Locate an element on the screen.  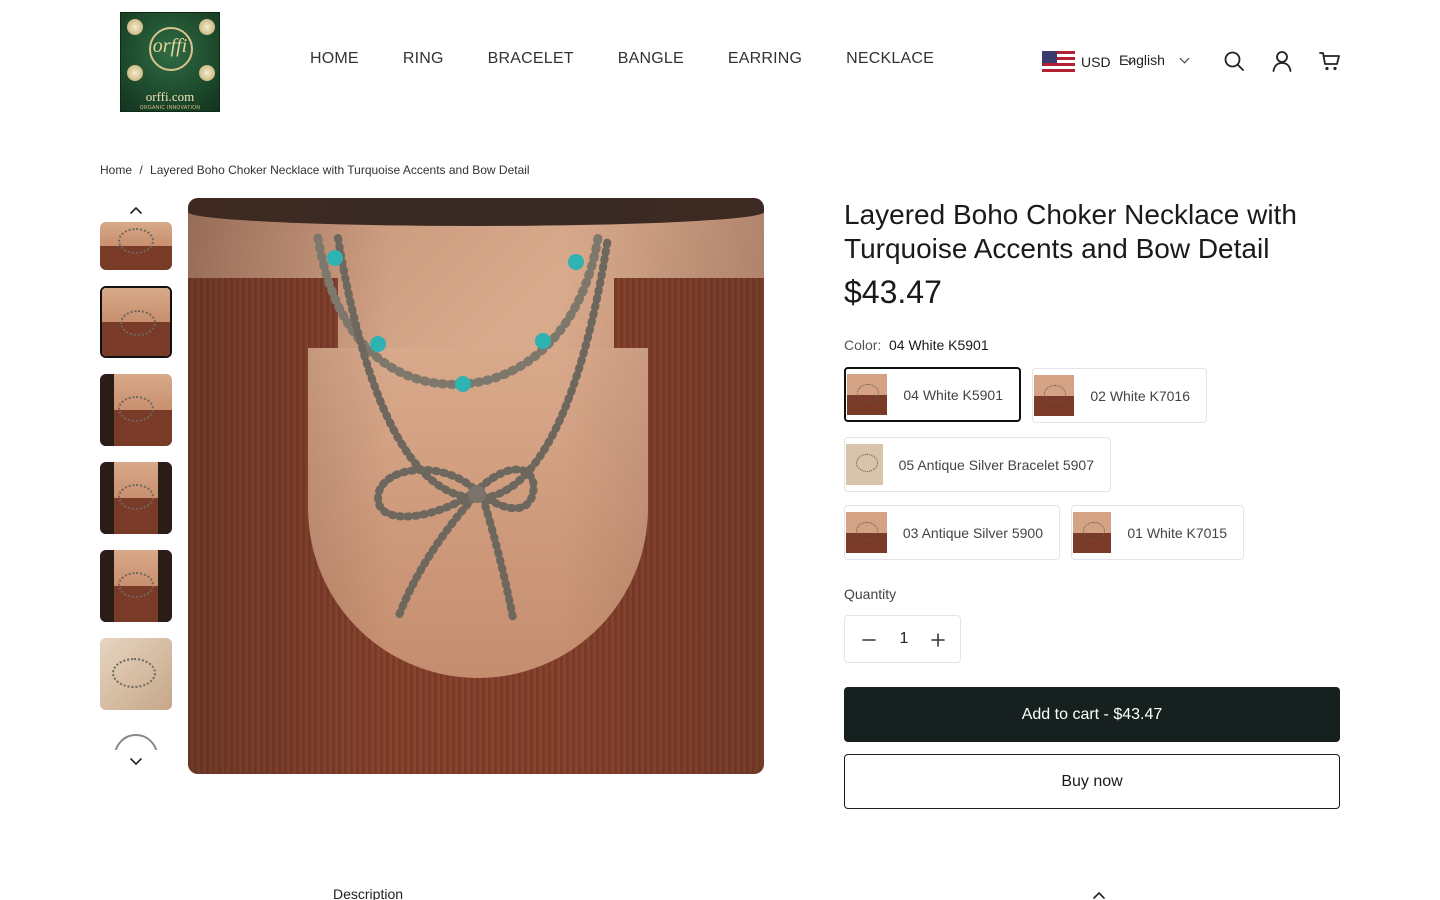
necklace-illustration is located at coordinates (462, 427).